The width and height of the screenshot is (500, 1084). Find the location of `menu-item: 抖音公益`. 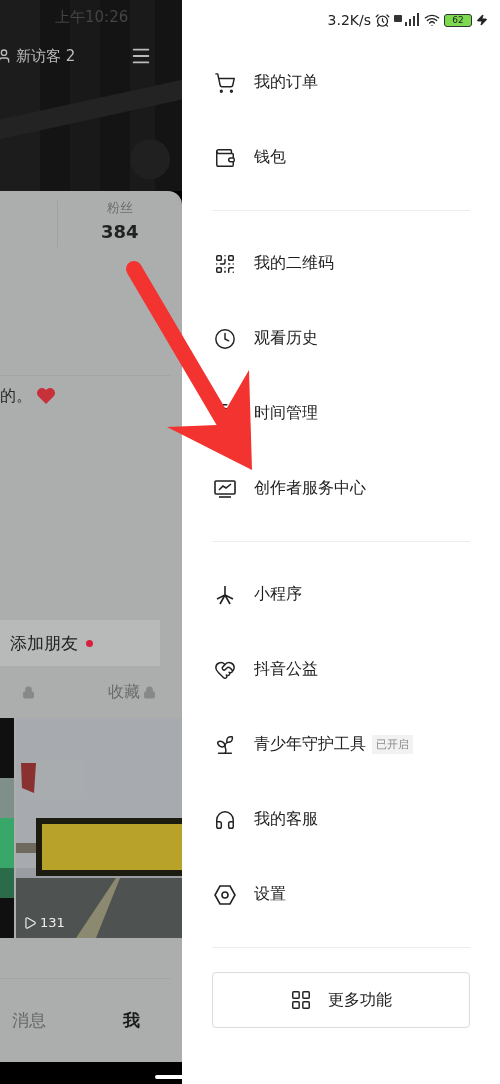

menu-item: 抖音公益 is located at coordinates (286, 669).